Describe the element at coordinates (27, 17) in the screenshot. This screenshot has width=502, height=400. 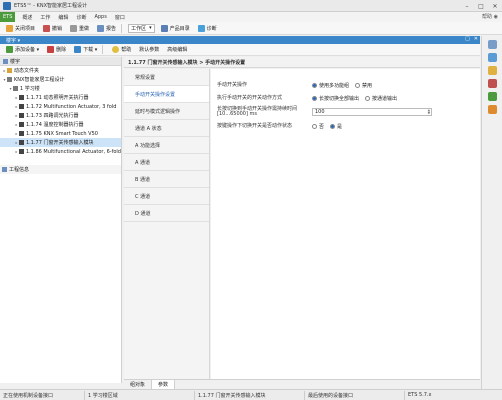
I see `menu-item-overview: 概述` at that location.